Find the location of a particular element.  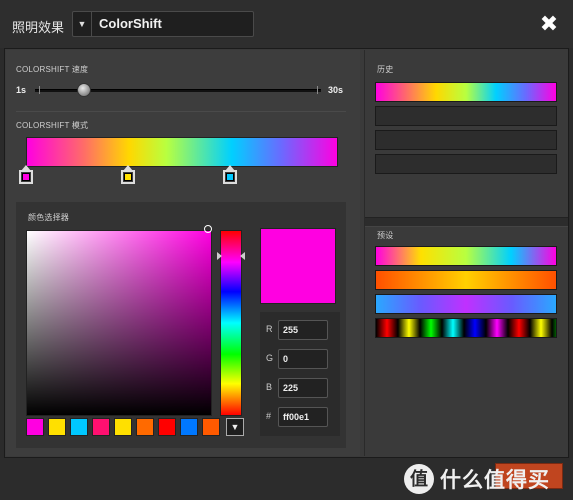

color-cursor is located at coordinates (208, 229).